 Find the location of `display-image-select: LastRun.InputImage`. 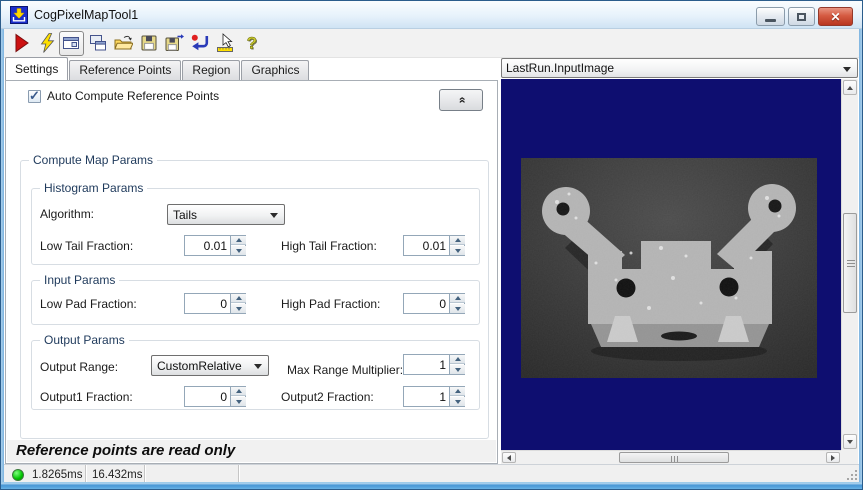

display-image-select: LastRun.InputImage is located at coordinates (679, 68).